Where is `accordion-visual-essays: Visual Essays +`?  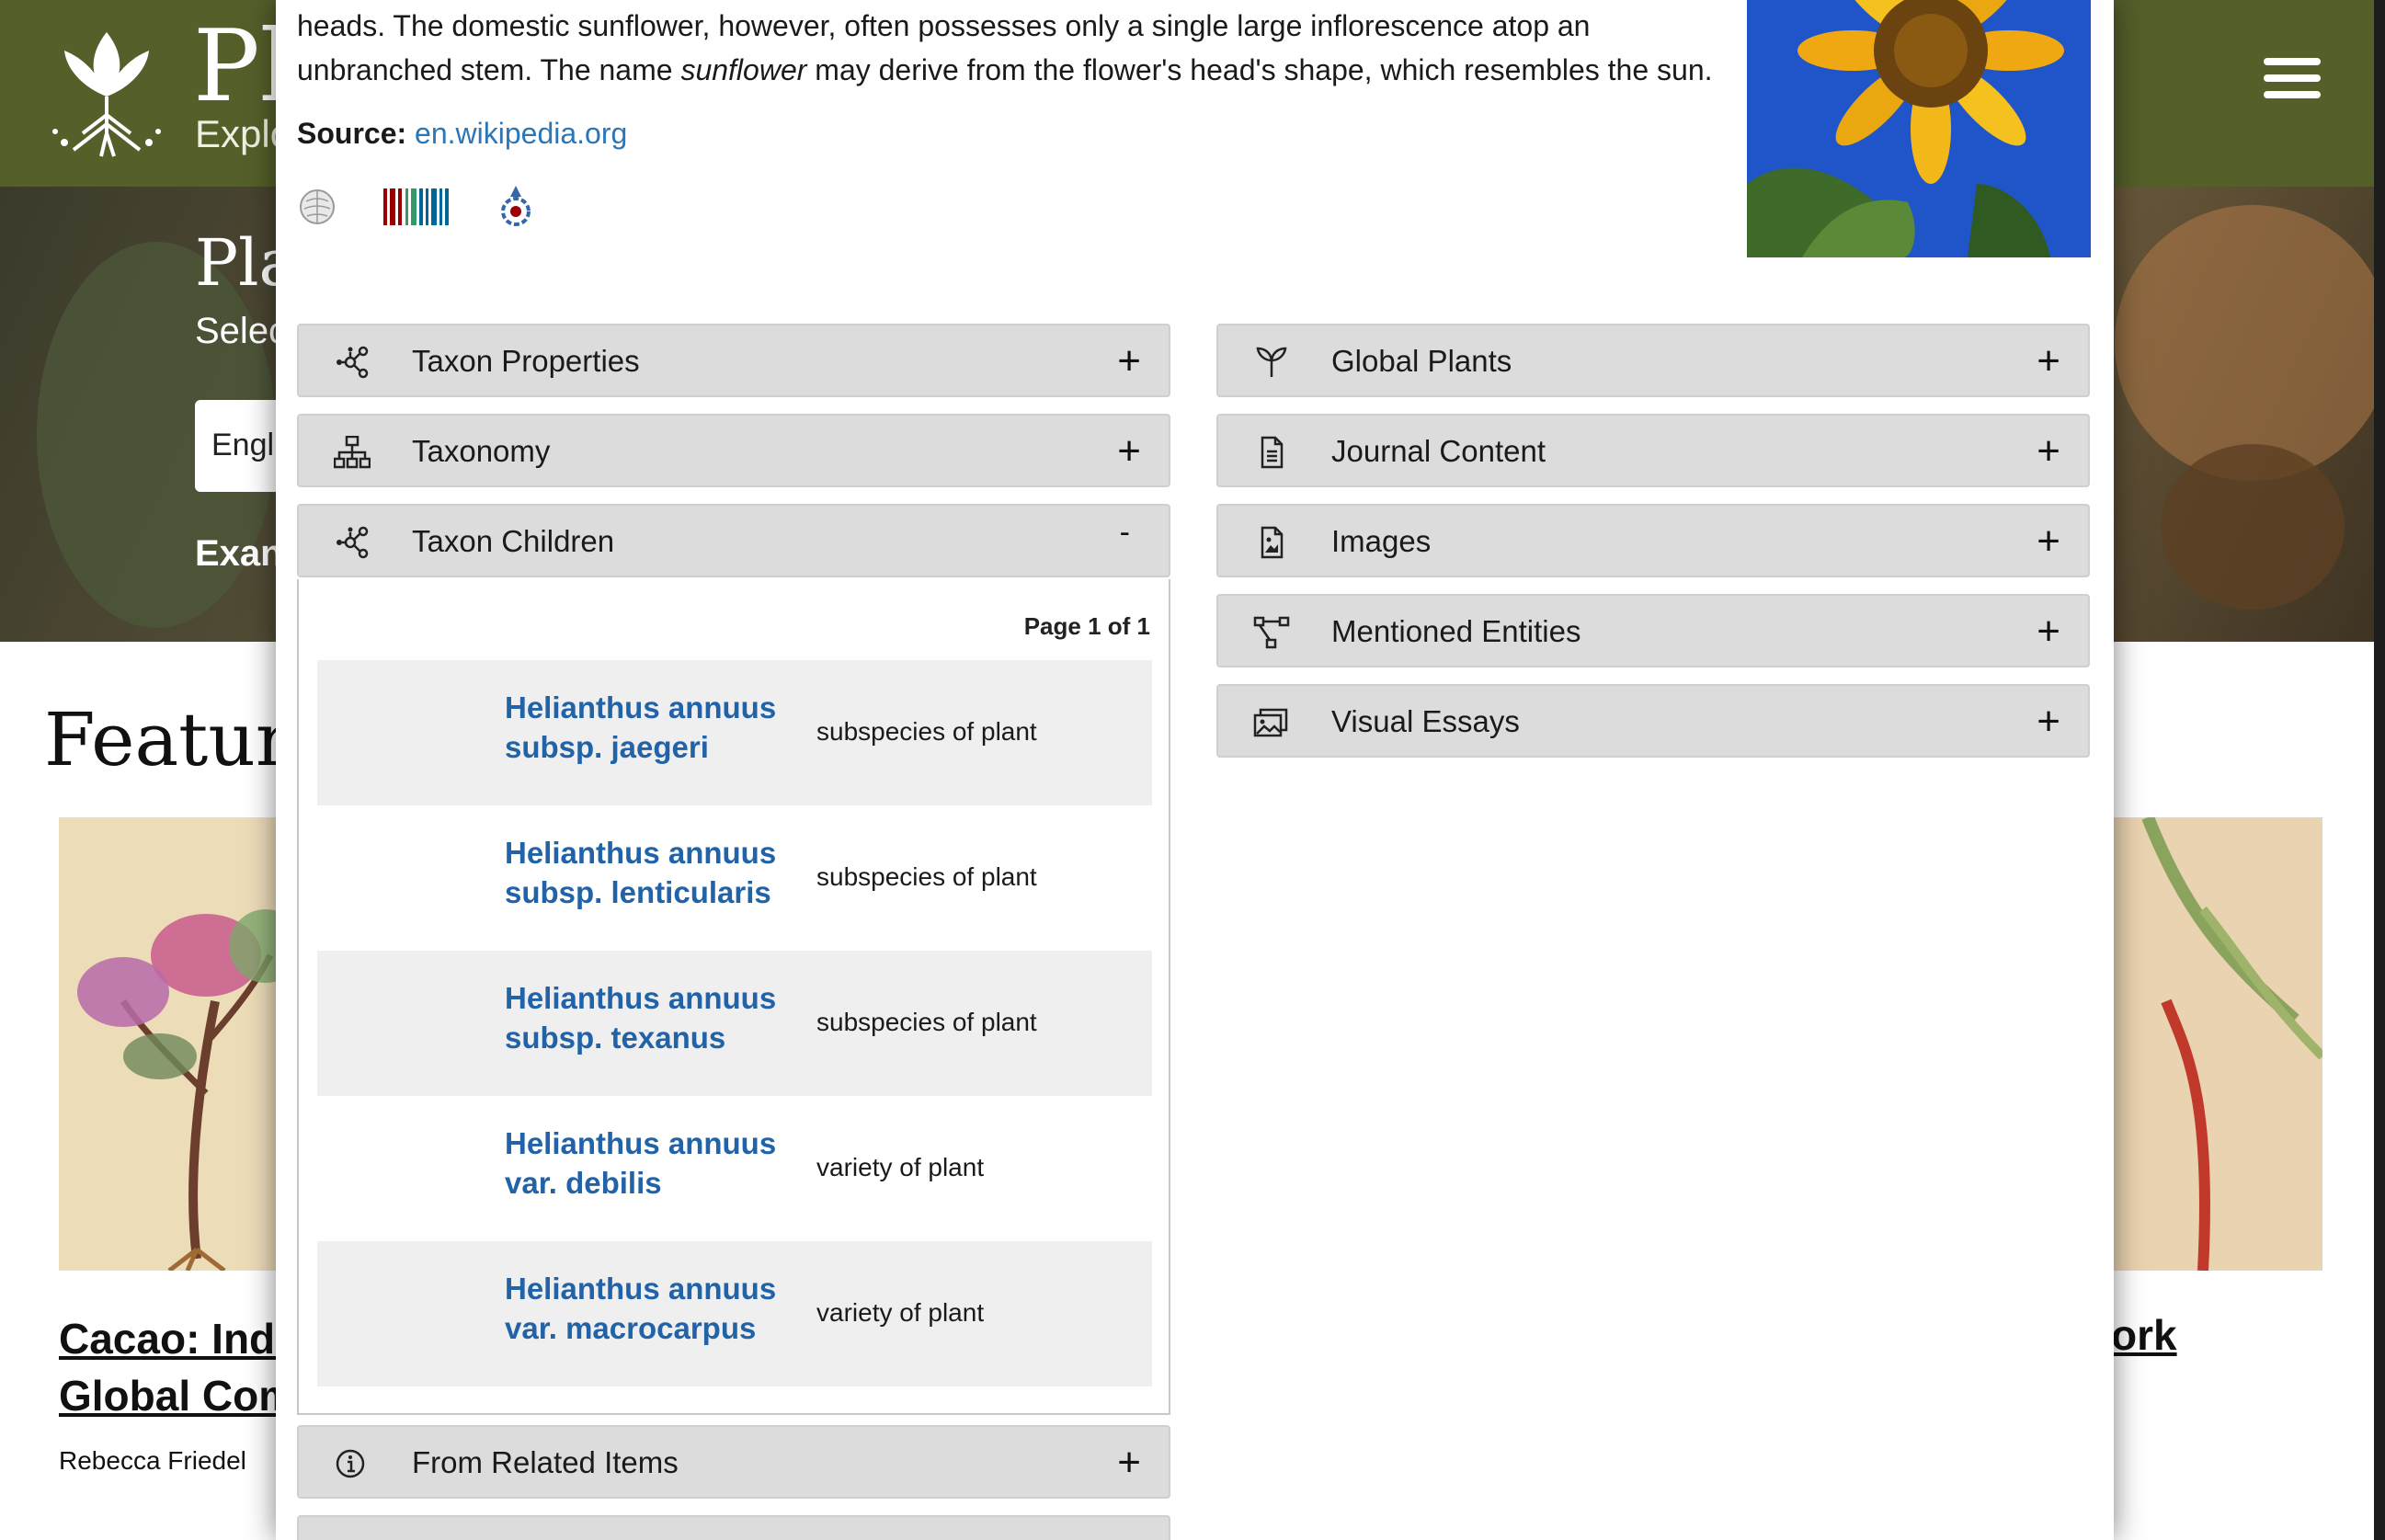
accordion-visual-essays: Visual Essays + is located at coordinates (1653, 721).